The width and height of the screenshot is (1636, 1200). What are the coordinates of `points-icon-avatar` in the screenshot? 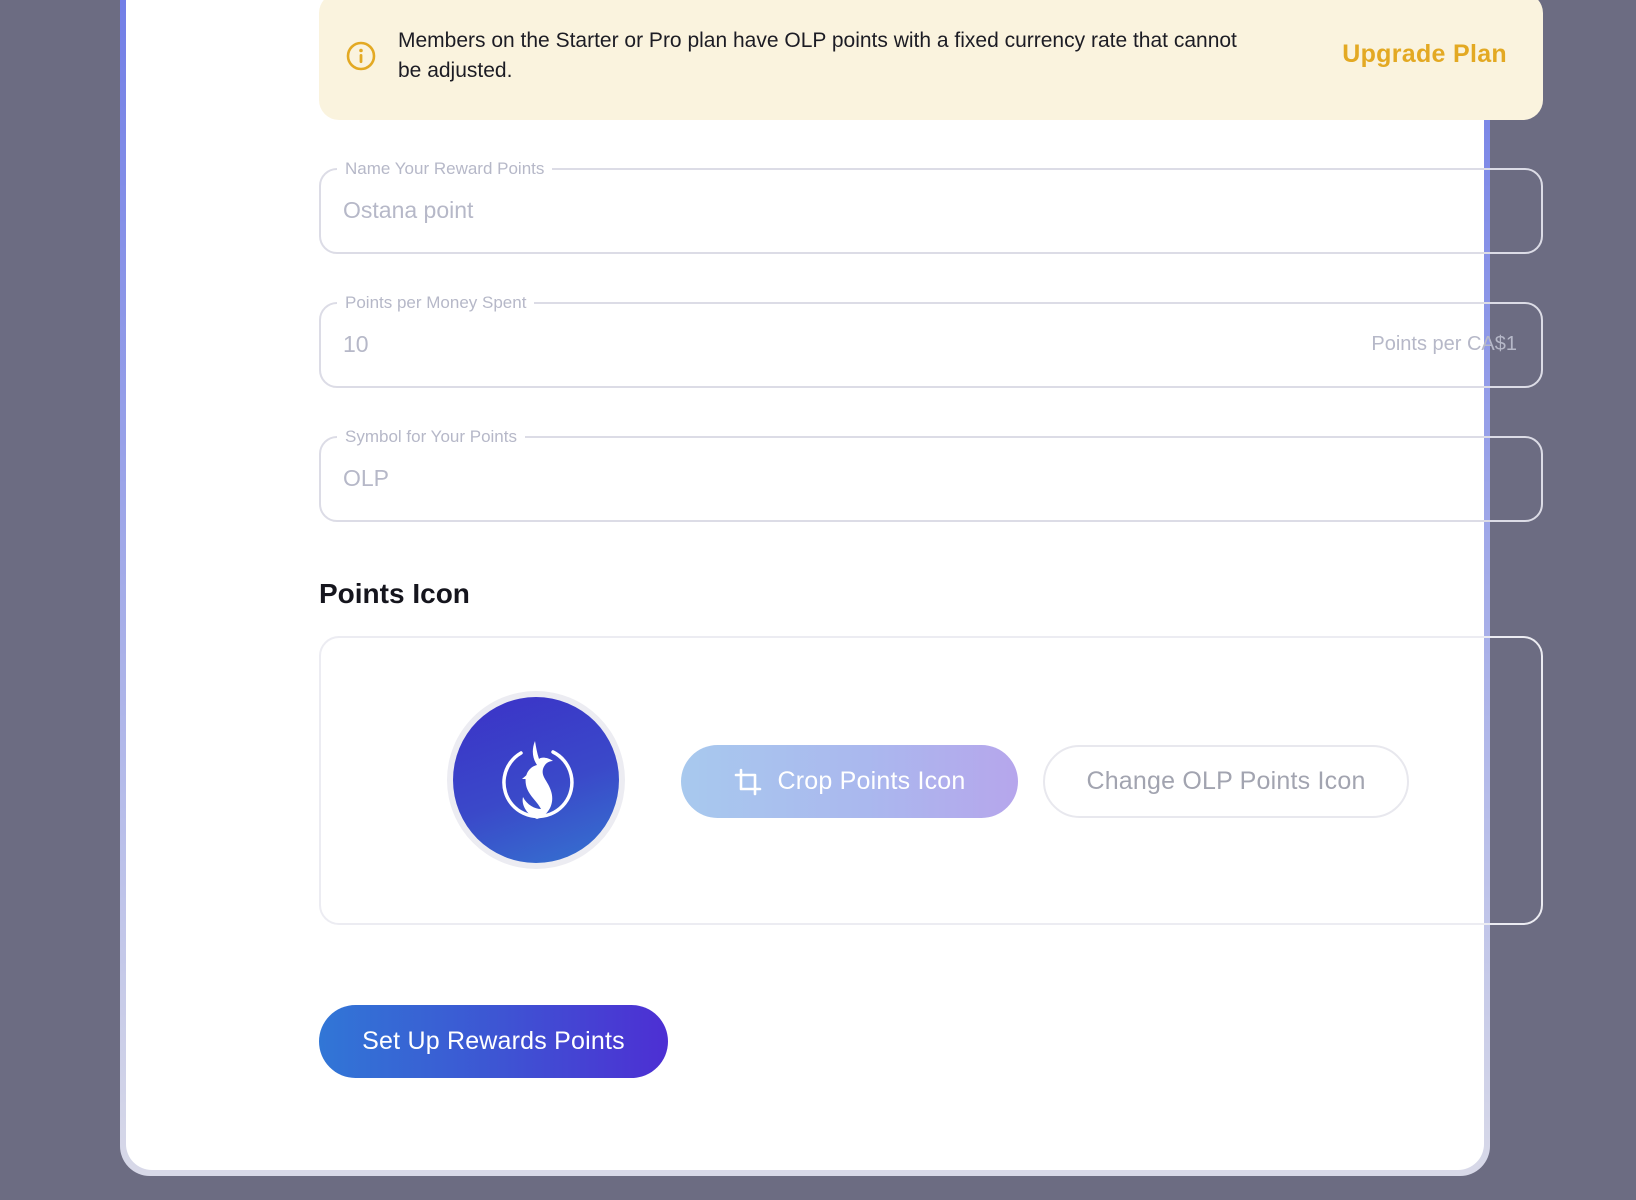 It's located at (536, 780).